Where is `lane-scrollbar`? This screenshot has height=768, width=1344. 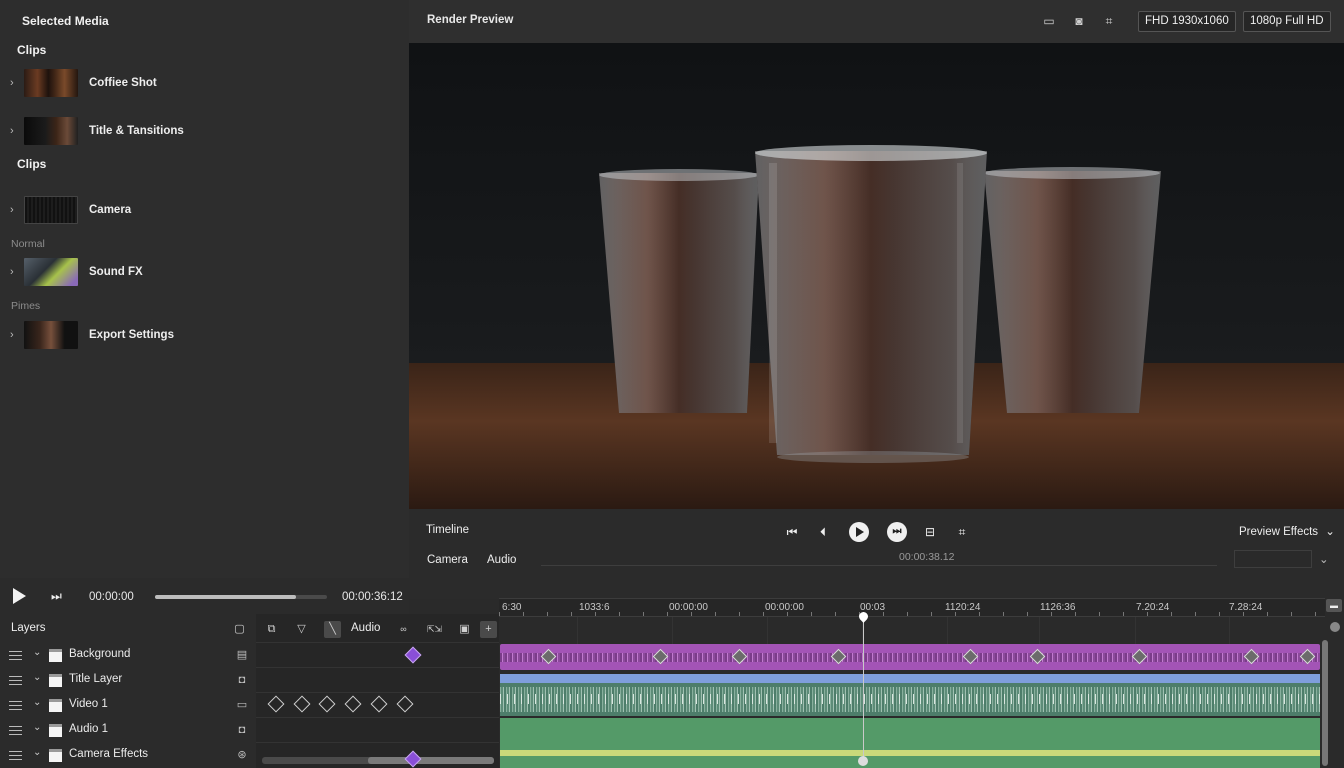 lane-scrollbar is located at coordinates (378, 760).